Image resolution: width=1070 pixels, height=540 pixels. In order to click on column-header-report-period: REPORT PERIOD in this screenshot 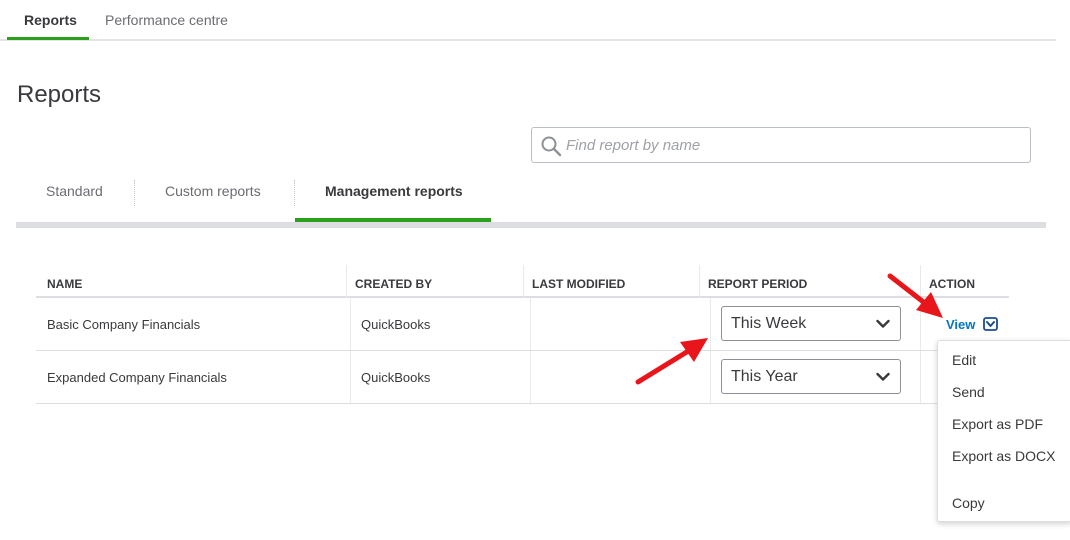, I will do `click(758, 284)`.